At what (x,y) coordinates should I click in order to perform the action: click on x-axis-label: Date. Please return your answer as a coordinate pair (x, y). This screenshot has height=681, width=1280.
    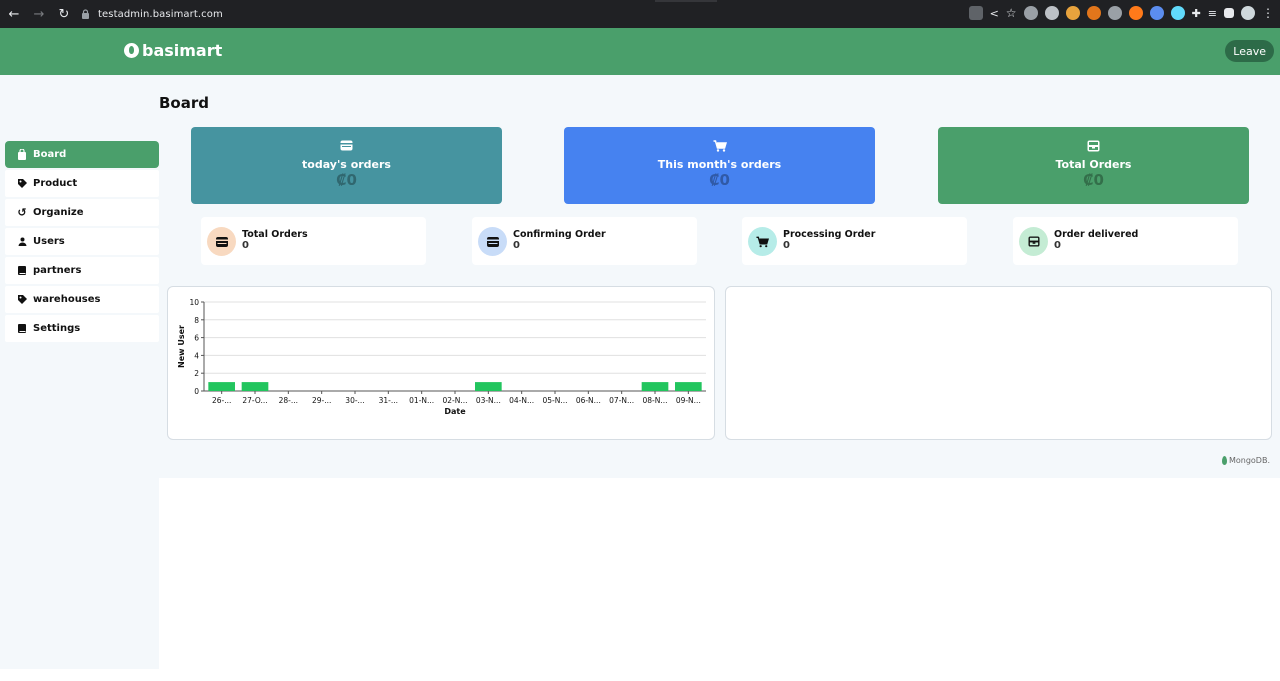
    Looking at the image, I should click on (455, 411).